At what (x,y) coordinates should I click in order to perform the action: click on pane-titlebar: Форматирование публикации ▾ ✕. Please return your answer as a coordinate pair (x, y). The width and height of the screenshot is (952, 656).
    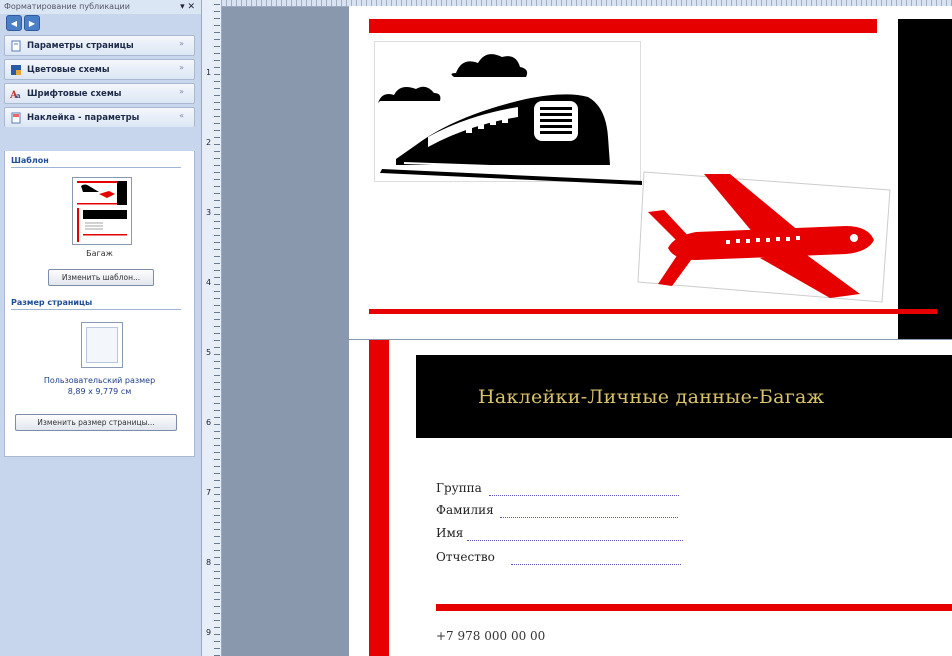
    Looking at the image, I should click on (100, 7).